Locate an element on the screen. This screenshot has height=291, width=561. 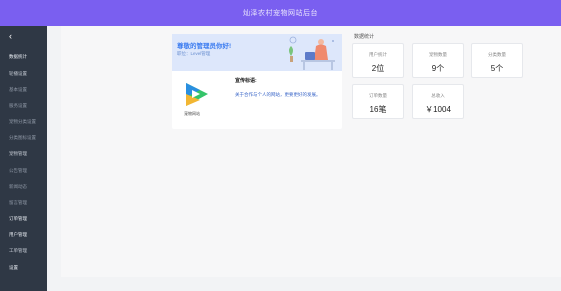
stat-card-pets: 宠物数量 9个 is located at coordinates (438, 60).